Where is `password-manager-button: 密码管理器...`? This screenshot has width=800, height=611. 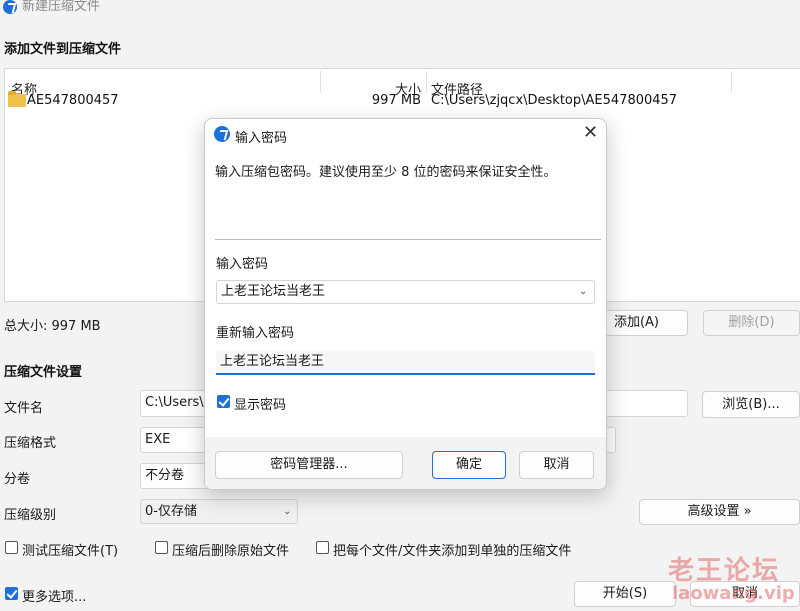
password-manager-button: 密码管理器... is located at coordinates (309, 465).